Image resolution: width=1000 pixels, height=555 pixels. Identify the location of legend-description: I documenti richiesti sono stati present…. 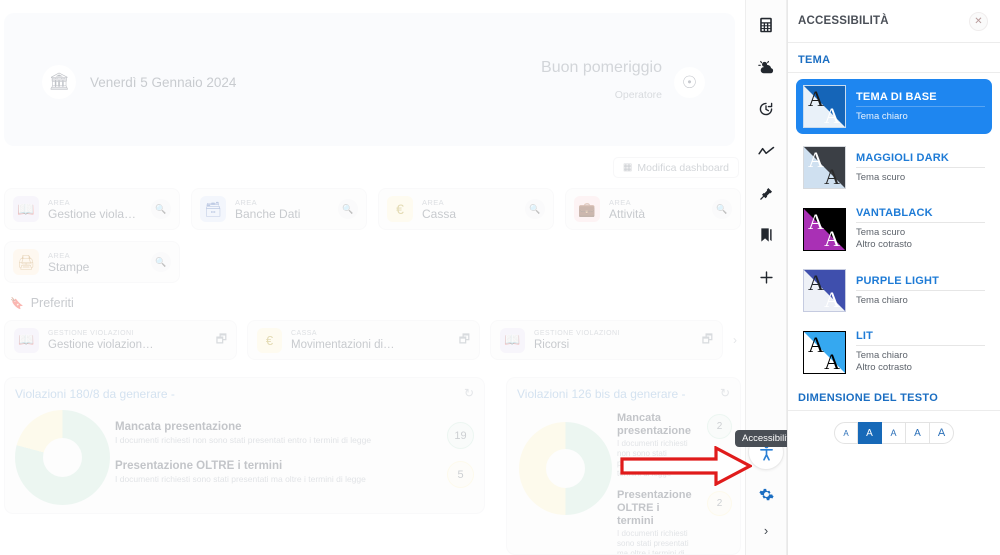
(240, 479).